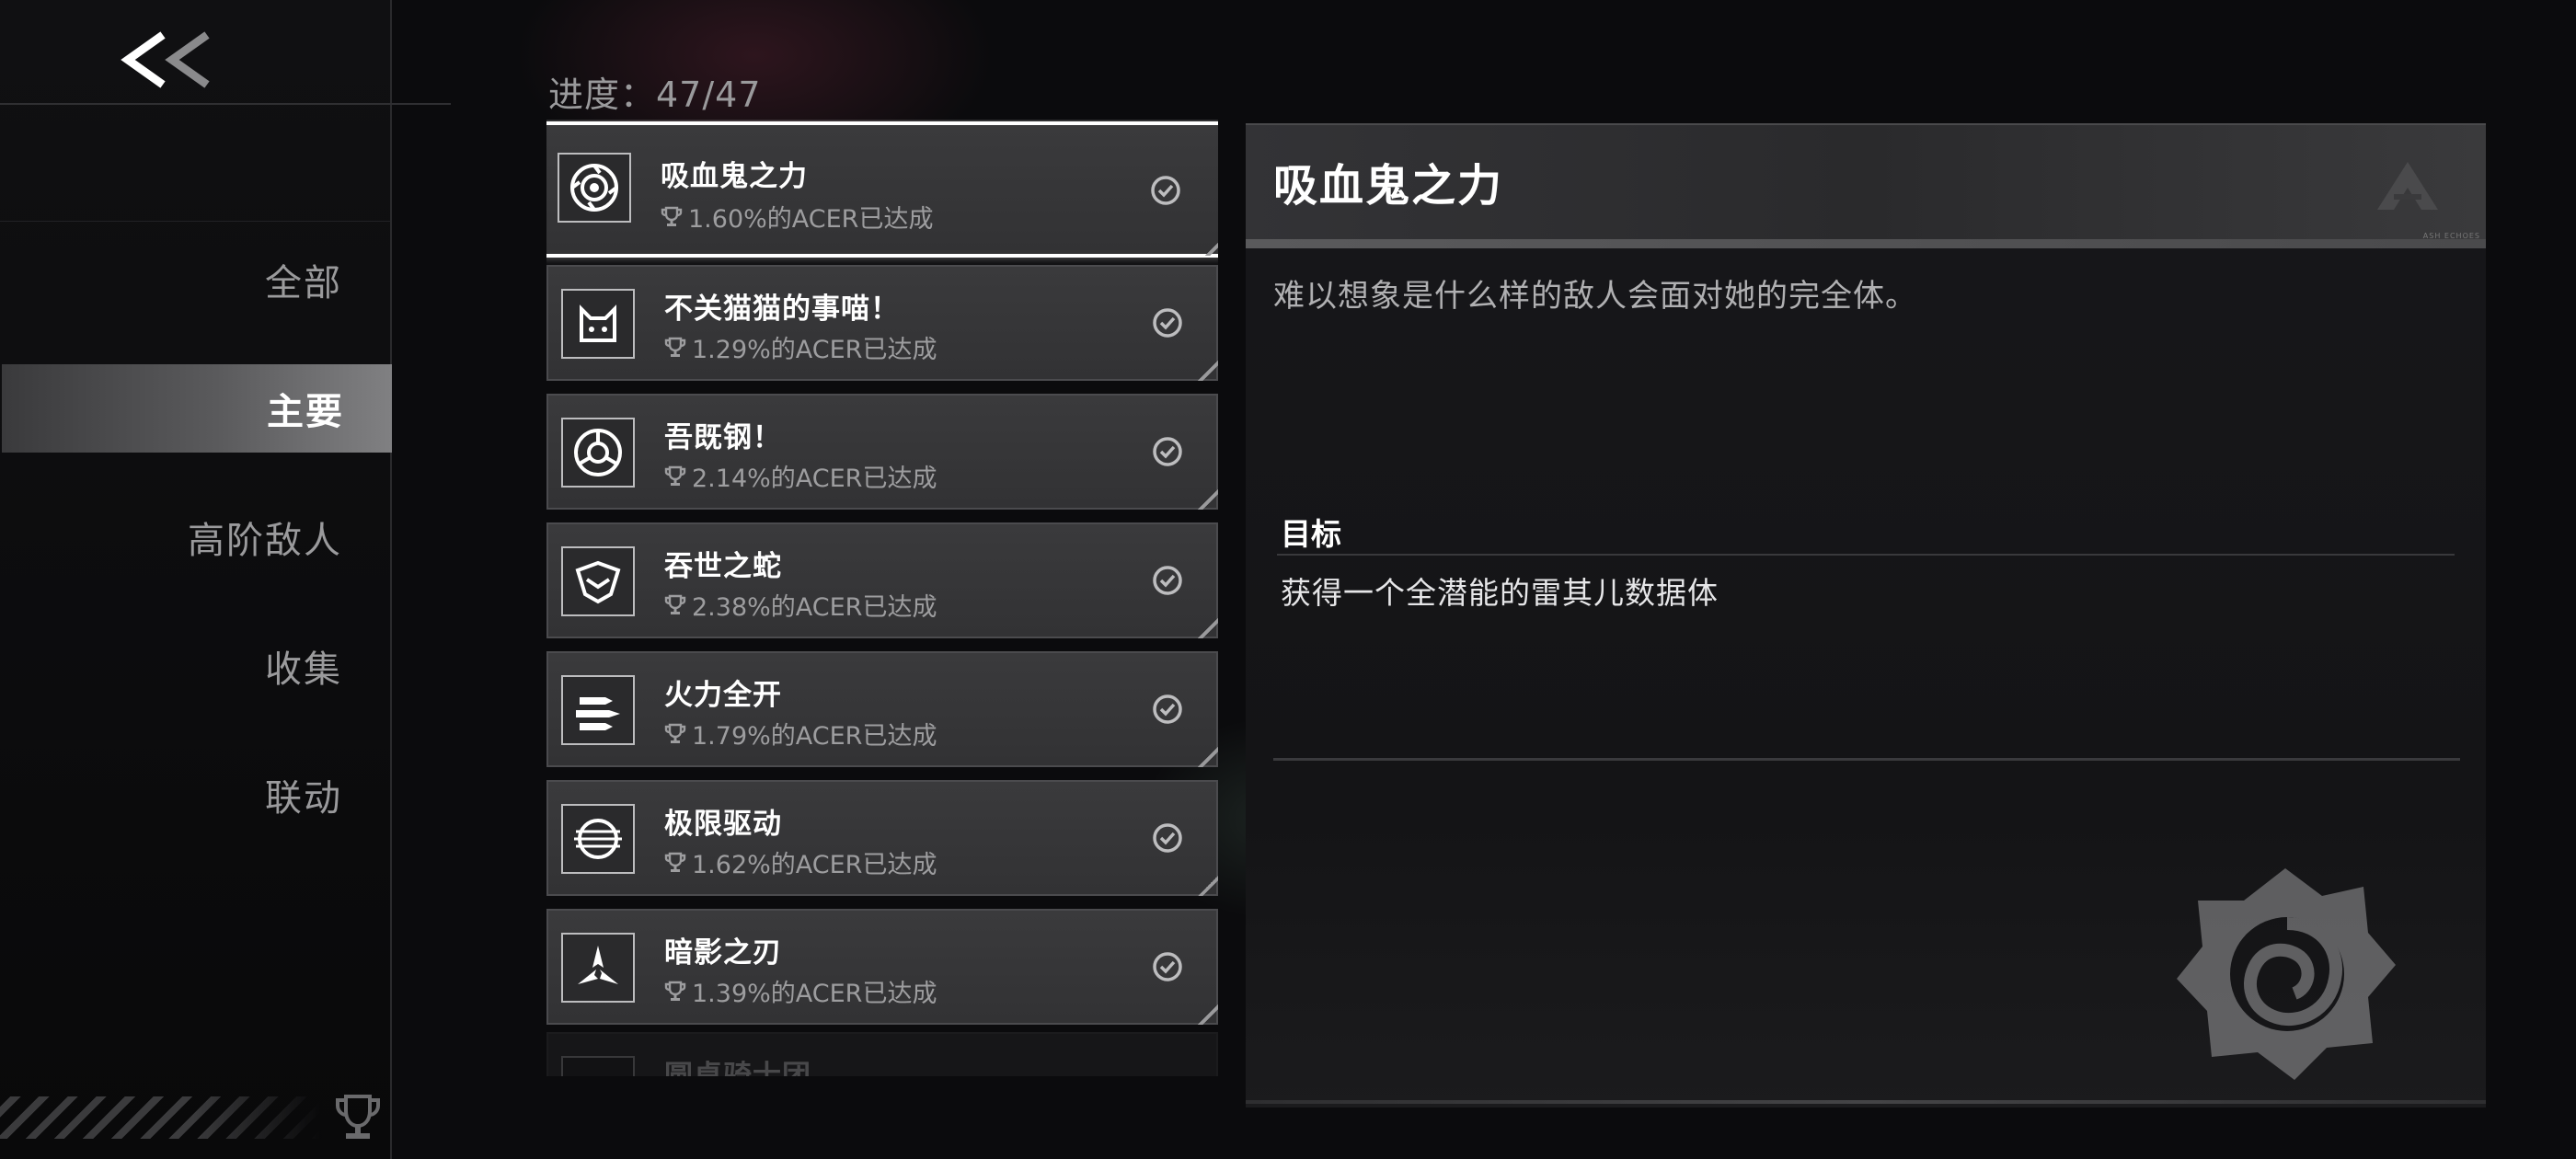  What do you see at coordinates (723, 824) in the screenshot?
I see `achievement-title: 极限驱动` at bounding box center [723, 824].